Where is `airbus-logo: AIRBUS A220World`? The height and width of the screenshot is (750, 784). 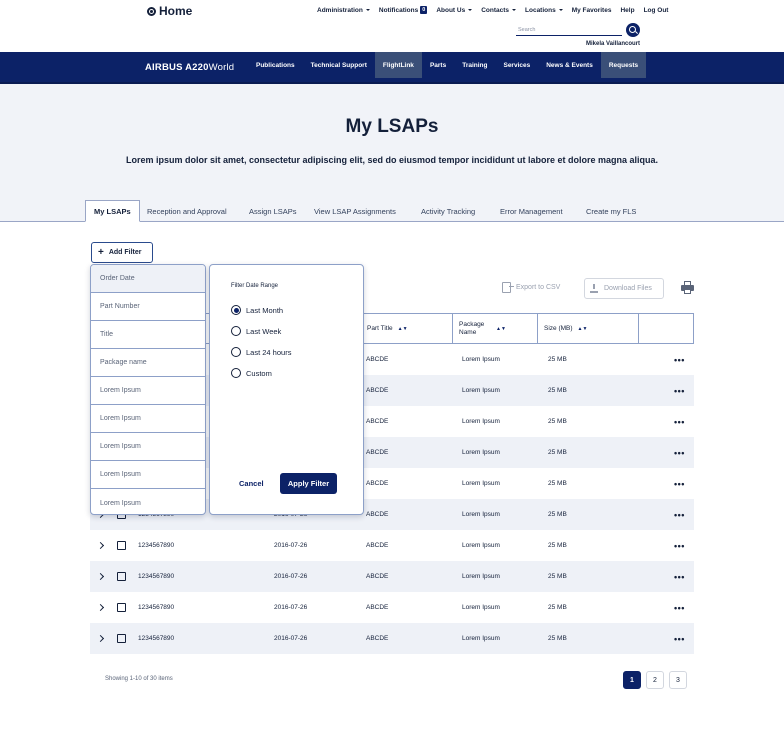
airbus-logo: AIRBUS A220World is located at coordinates (189, 67).